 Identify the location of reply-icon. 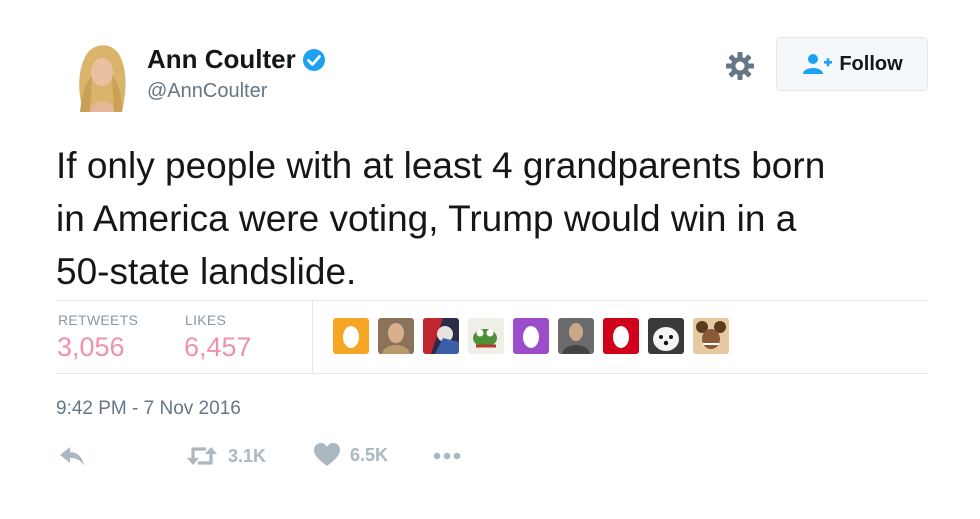
(72, 456).